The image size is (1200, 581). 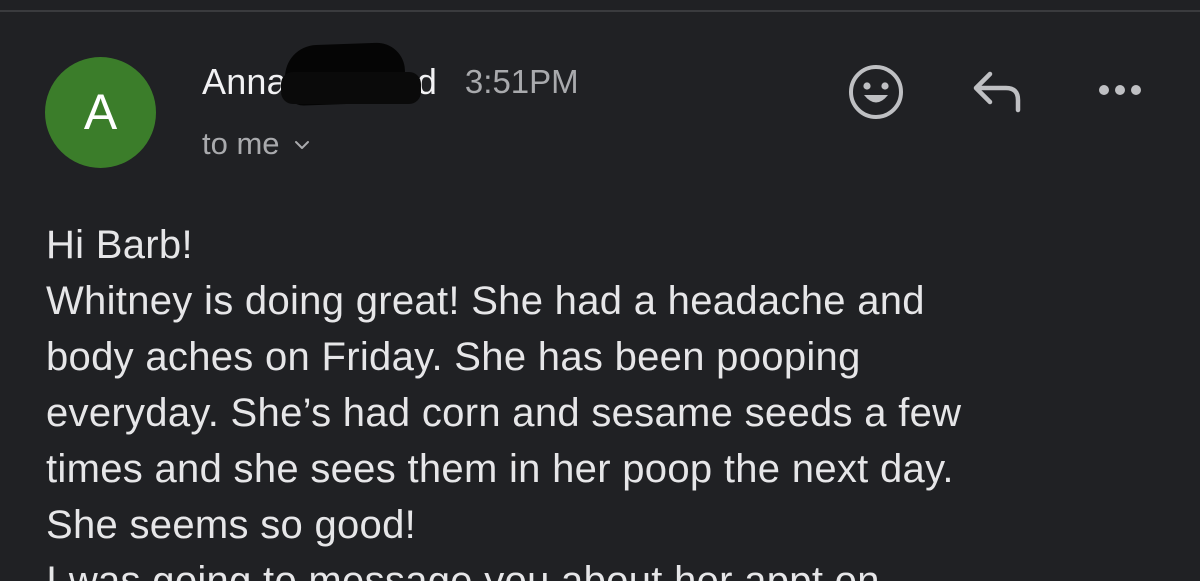 I want to click on reply-arrow-icon, so click(x=997, y=92).